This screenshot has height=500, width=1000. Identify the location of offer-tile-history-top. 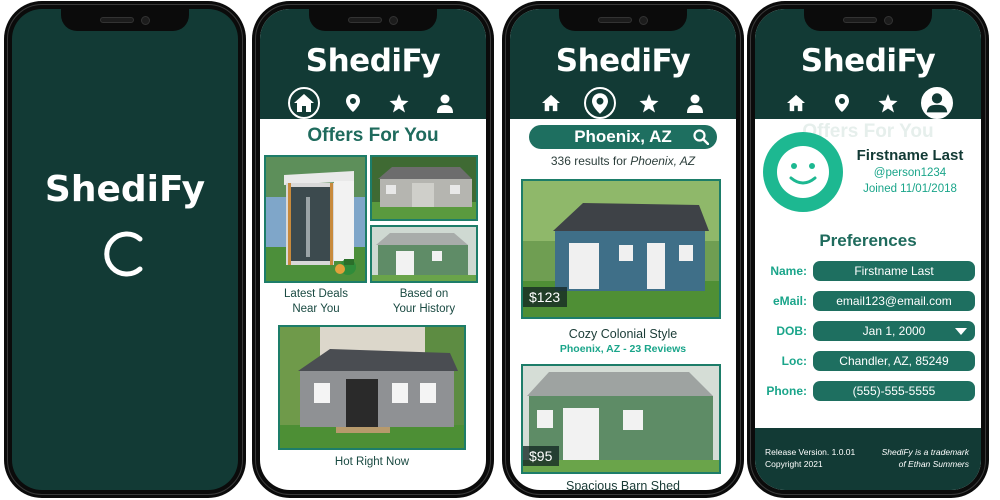
(424, 188).